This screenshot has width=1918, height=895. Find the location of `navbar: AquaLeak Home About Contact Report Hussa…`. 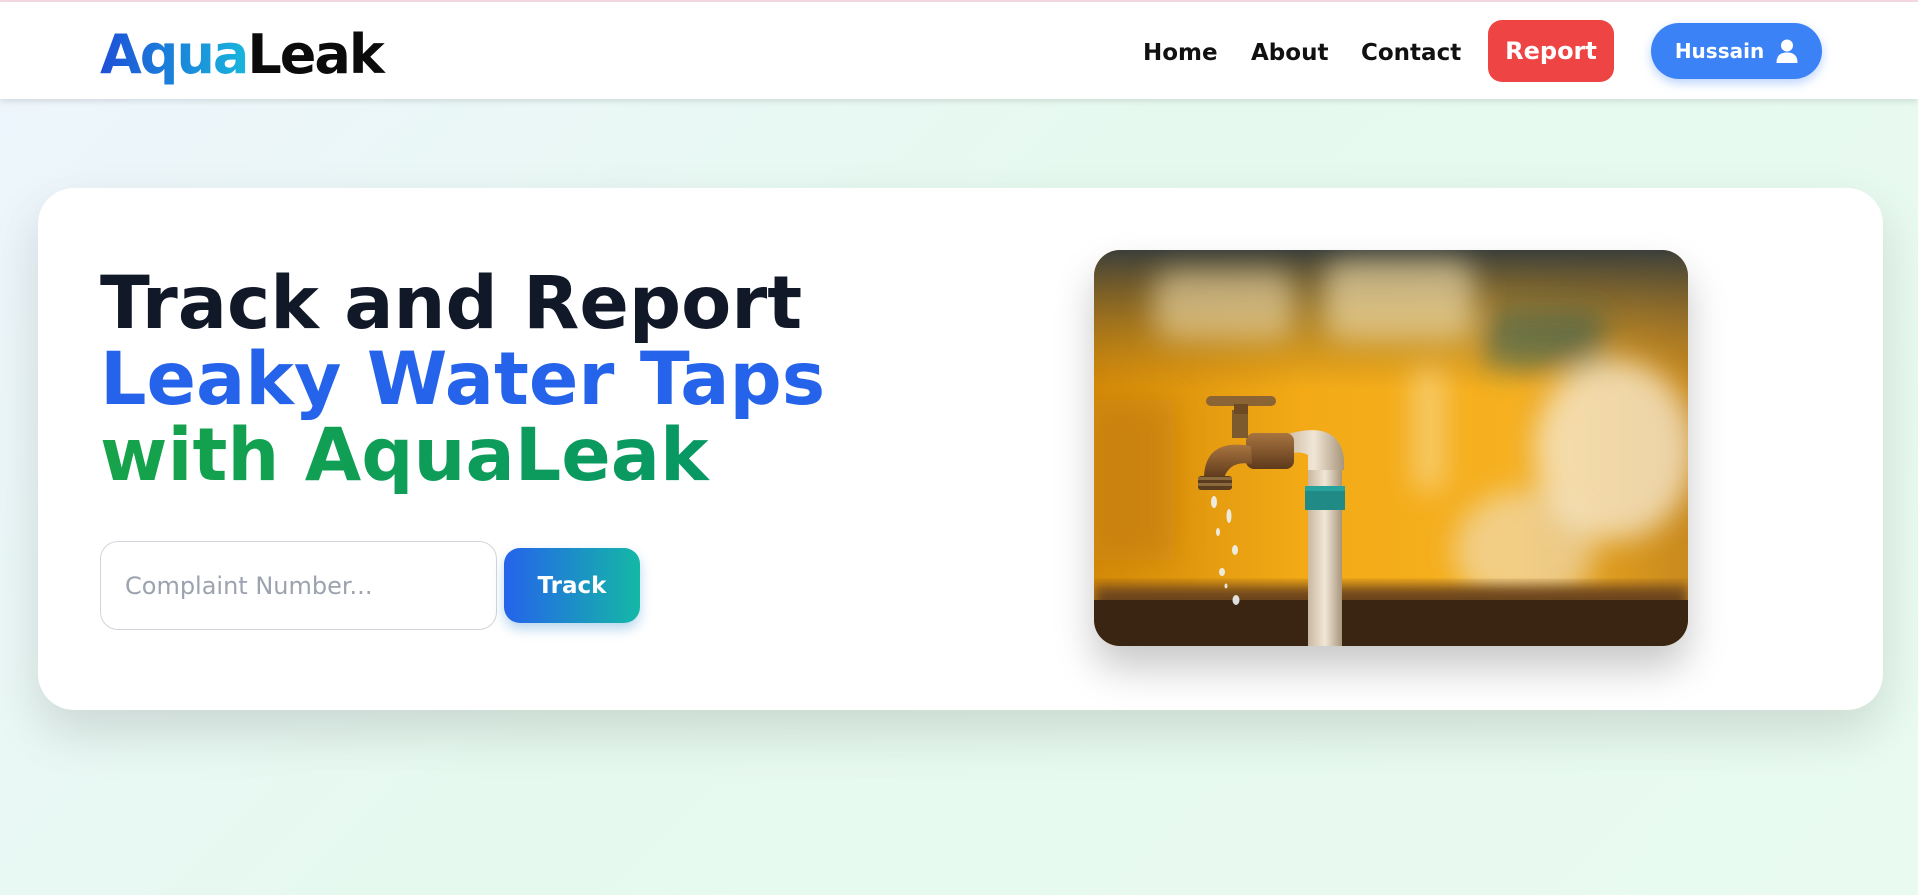

navbar: AquaLeak Home About Contact Report Hussa… is located at coordinates (959, 50).